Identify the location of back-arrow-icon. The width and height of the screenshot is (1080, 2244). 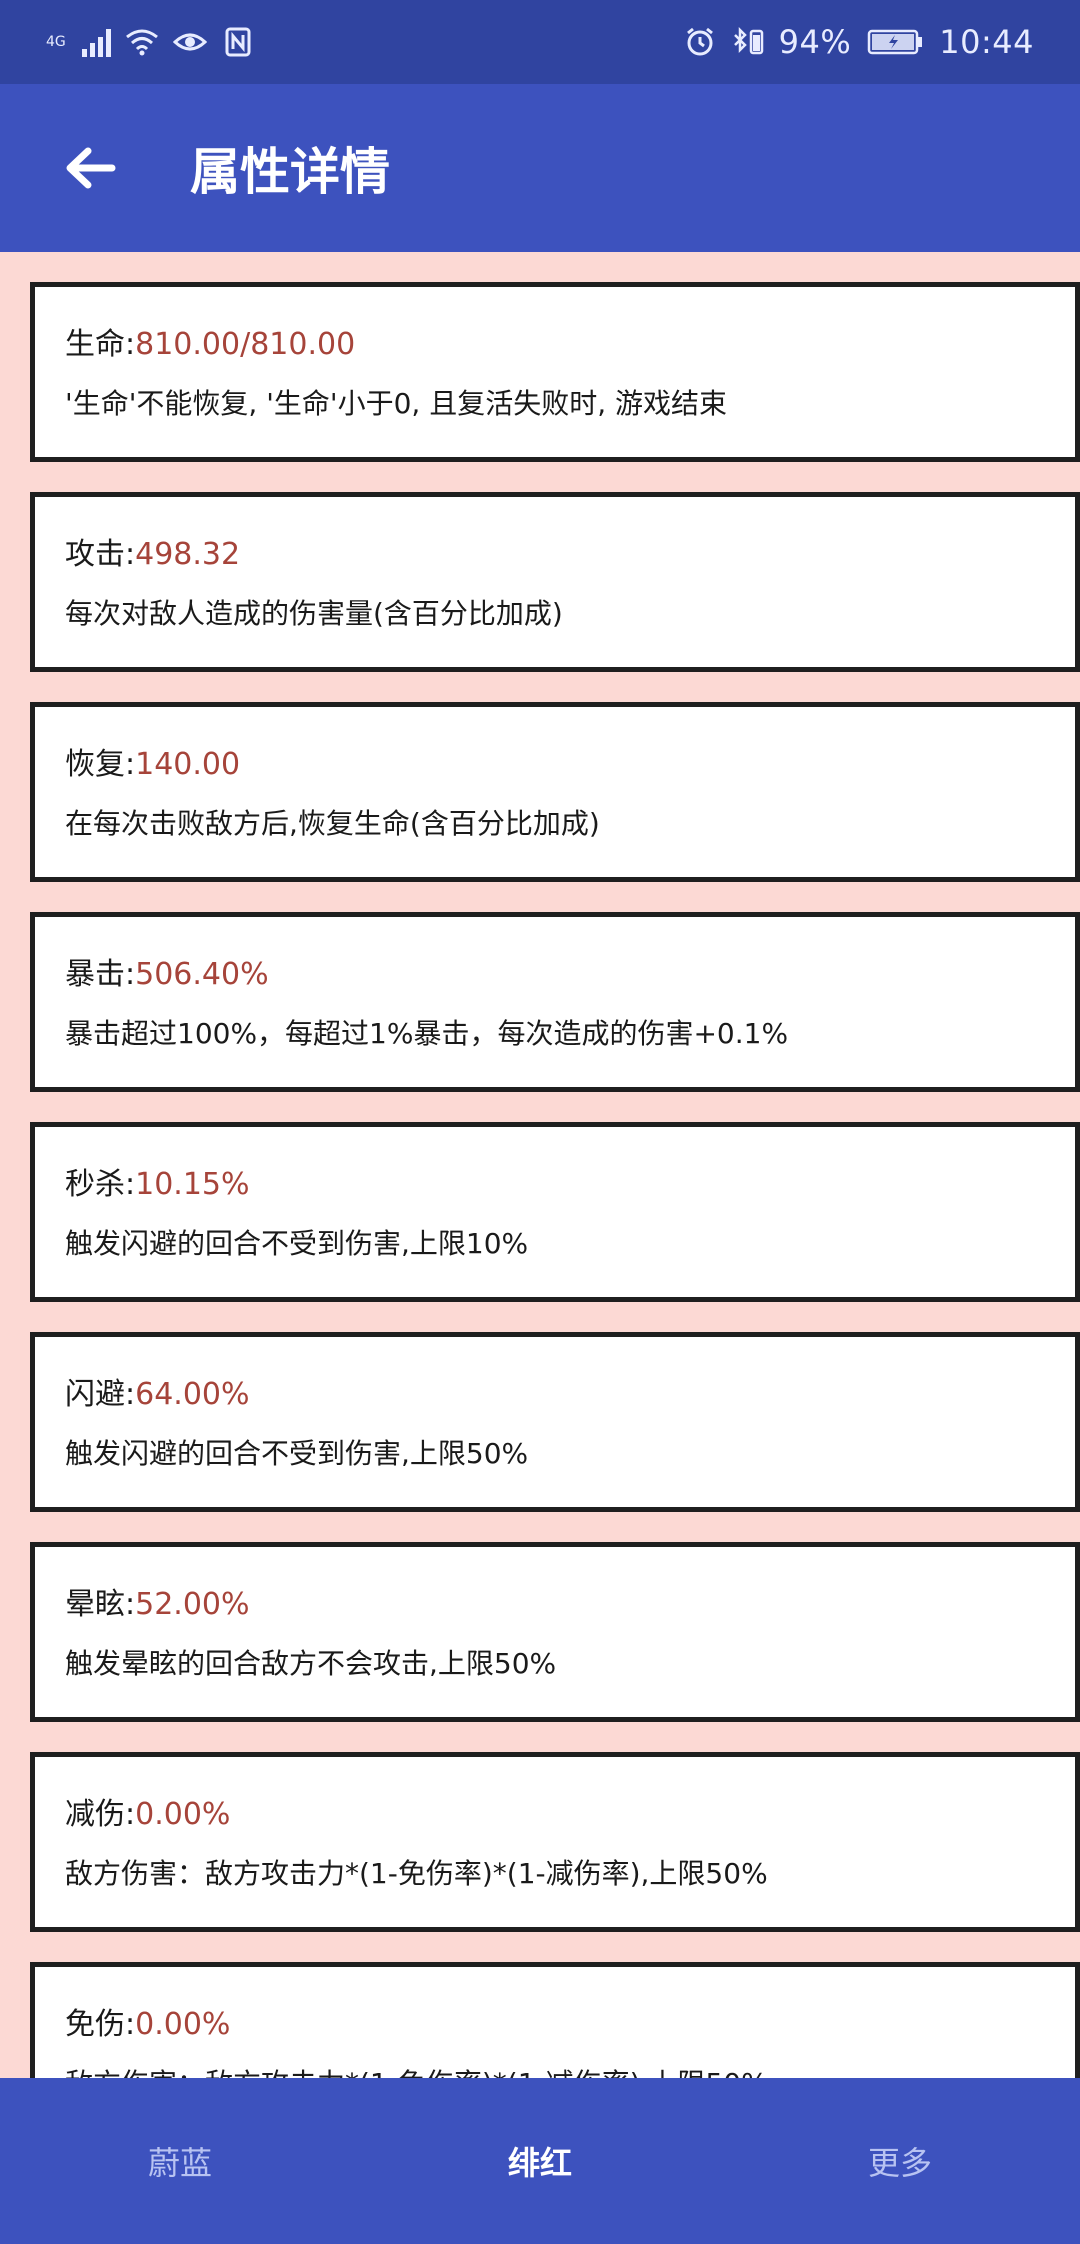
(91, 168).